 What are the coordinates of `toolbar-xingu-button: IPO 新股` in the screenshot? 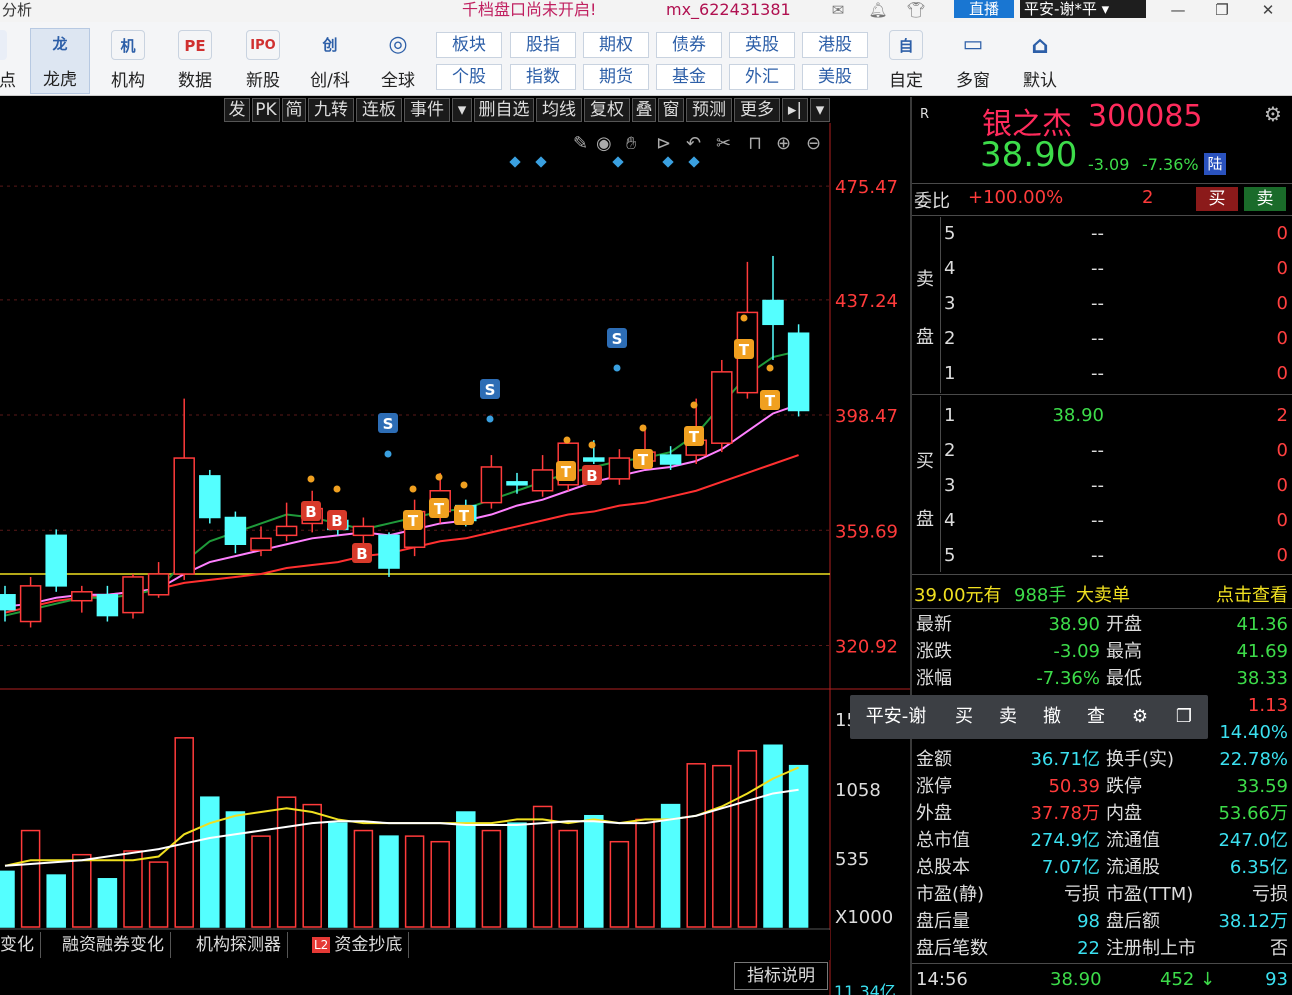 It's located at (263, 62).